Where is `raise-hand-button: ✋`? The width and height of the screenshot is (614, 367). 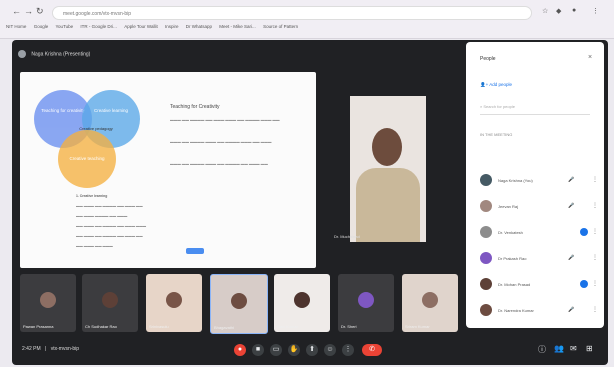
raise-hand-button: ✋ is located at coordinates (294, 350).